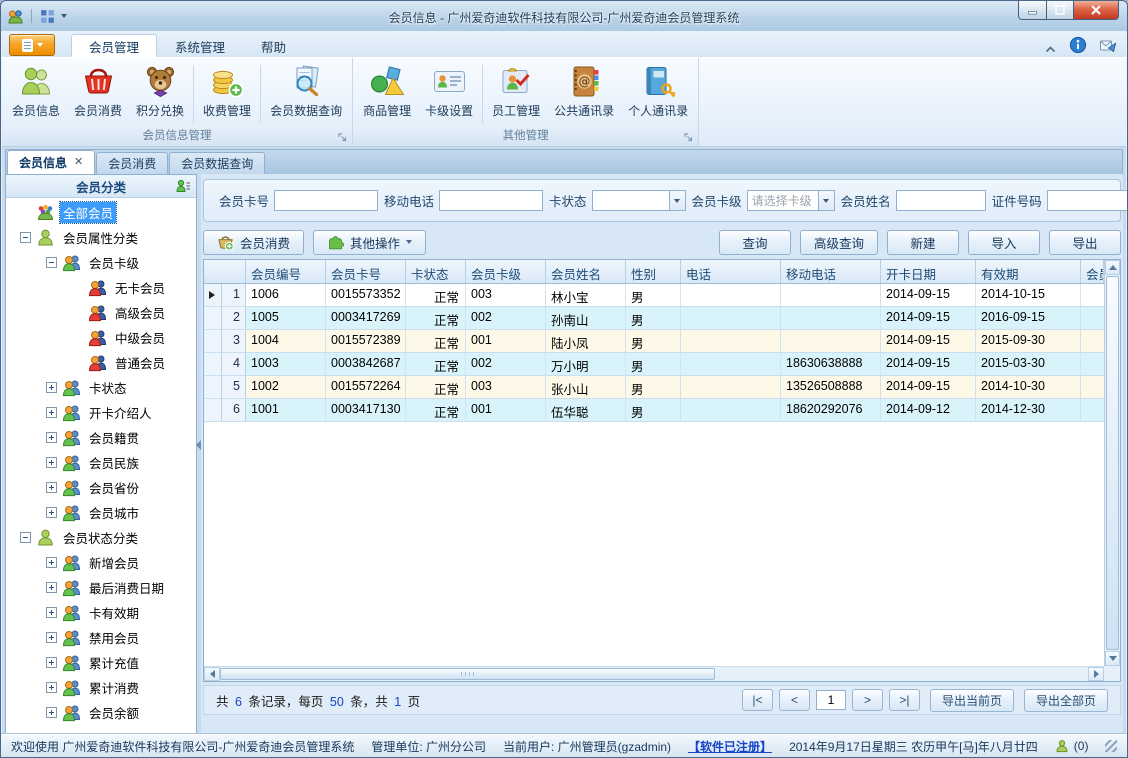  Describe the element at coordinates (132, 163) in the screenshot. I see `document-tab-2: 会员消费` at that location.